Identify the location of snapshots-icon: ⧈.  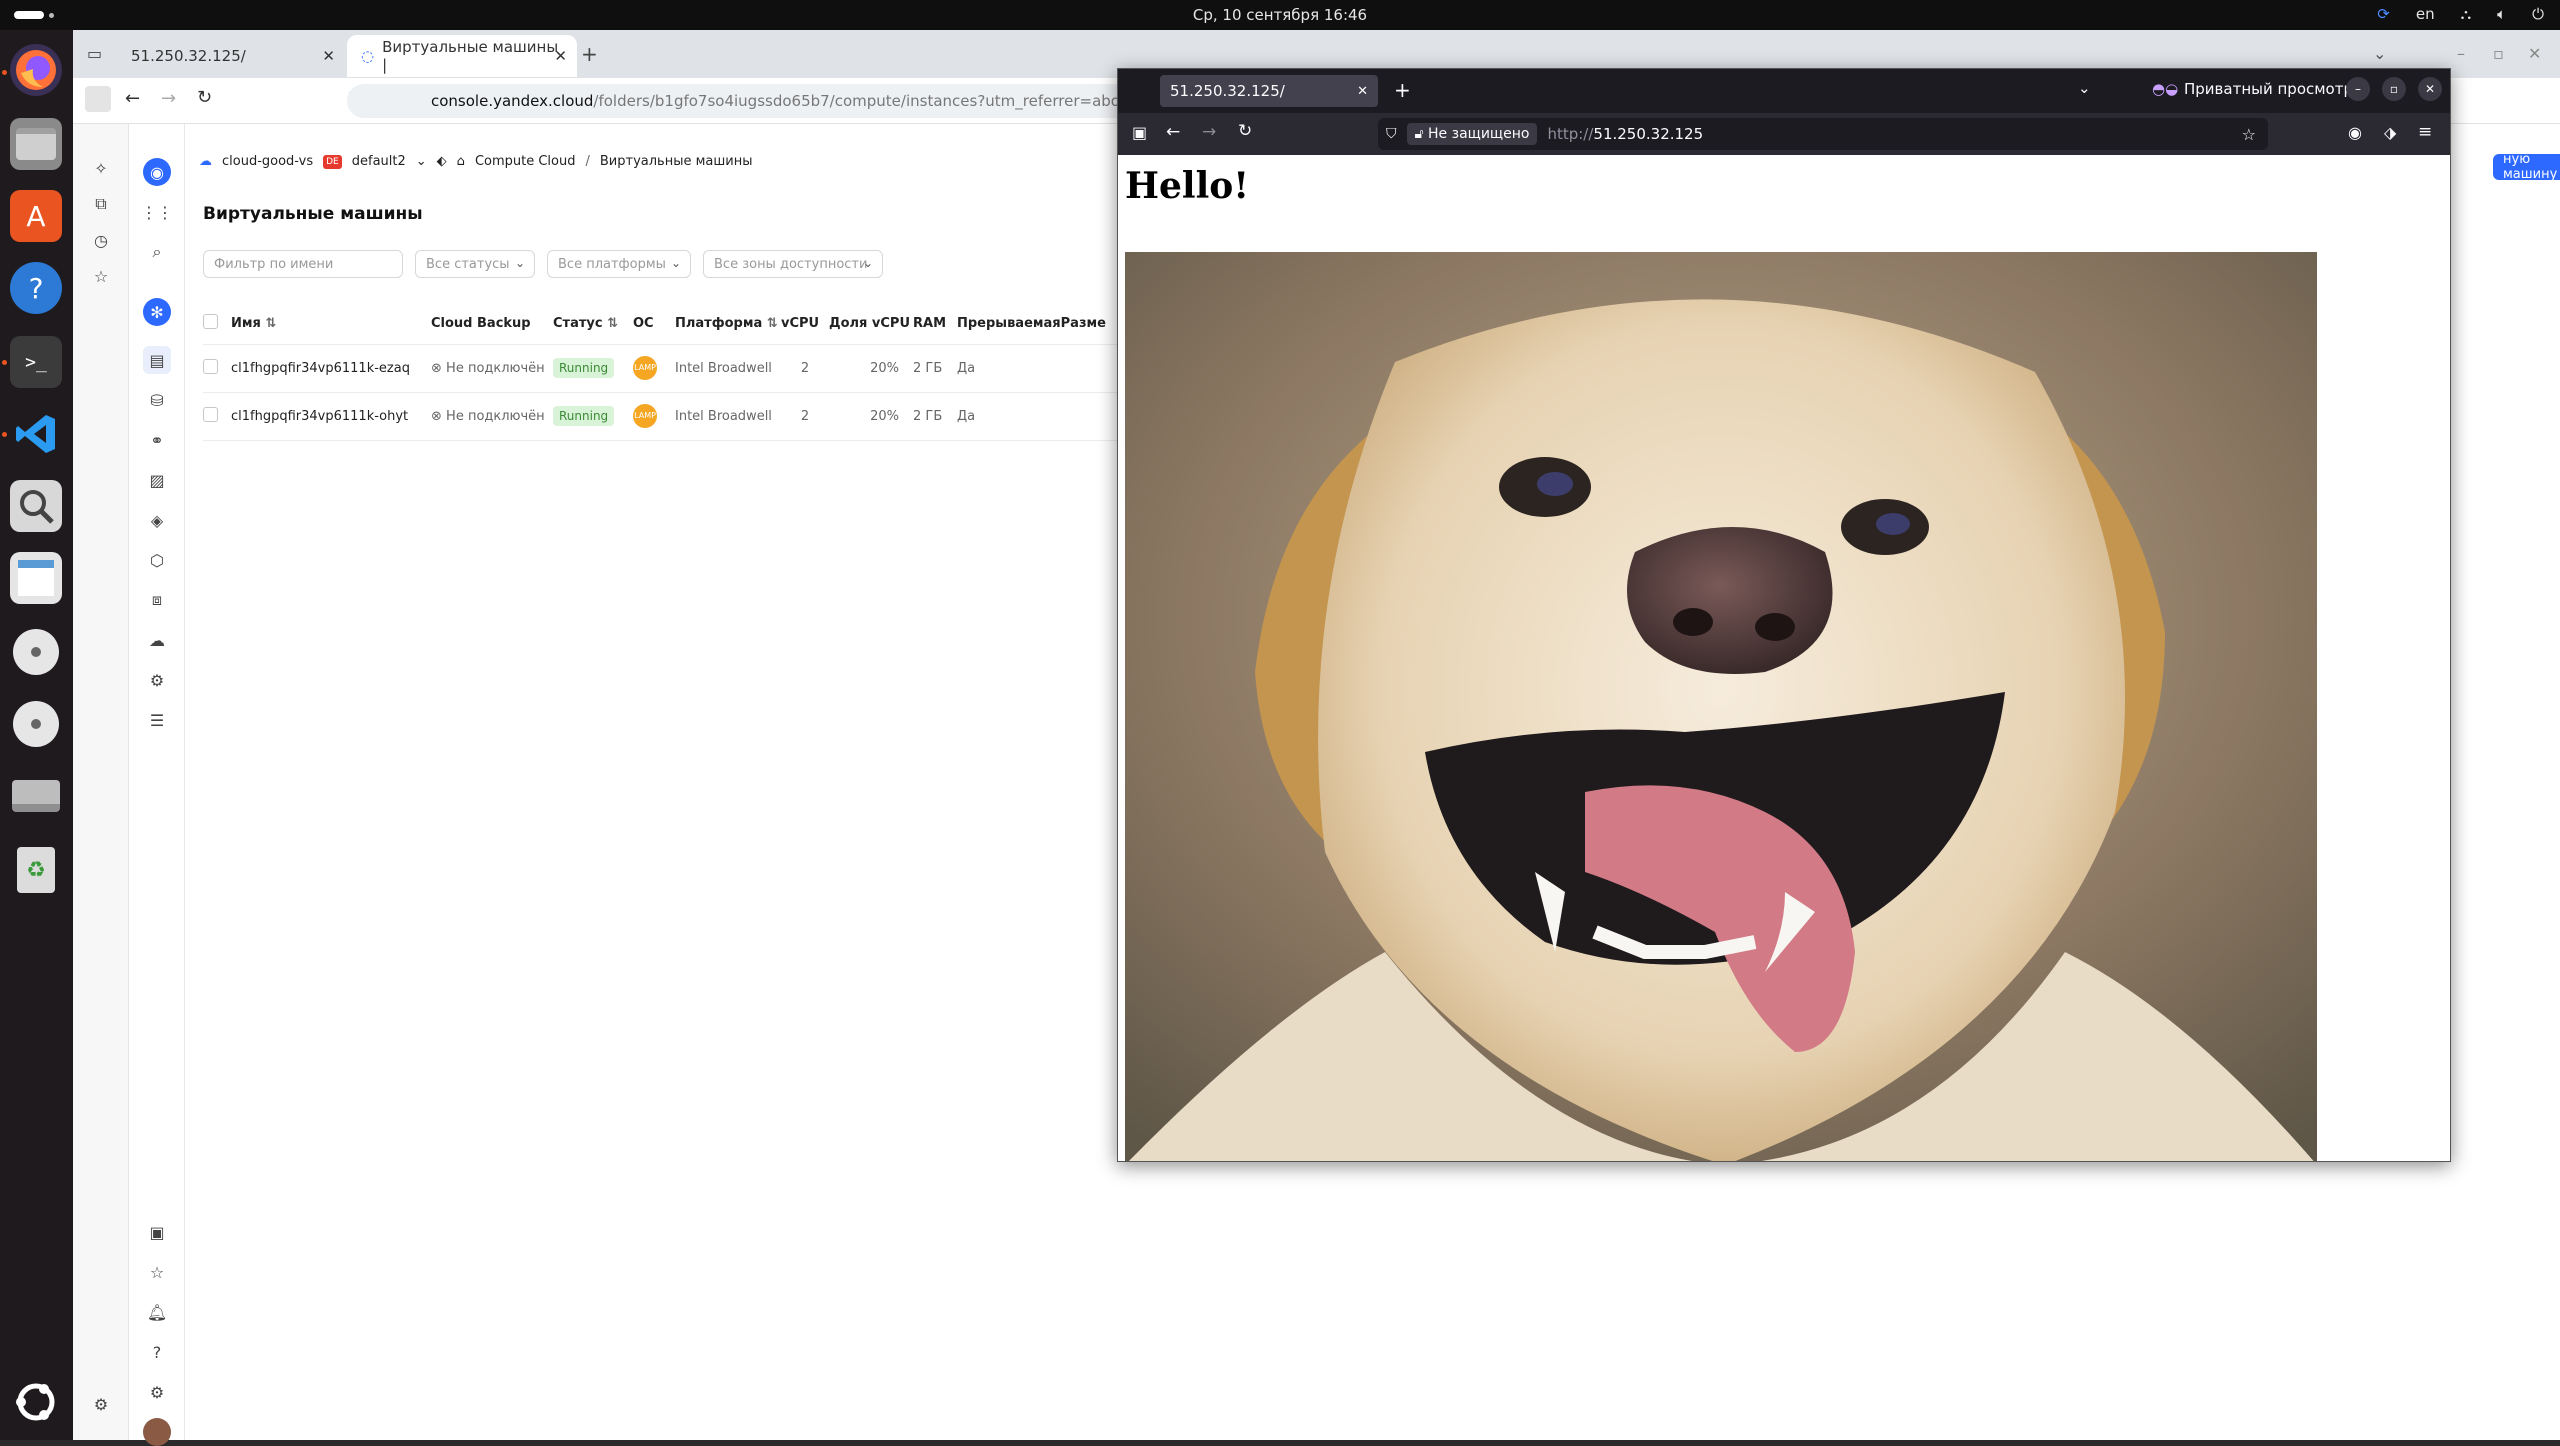
(157, 600).